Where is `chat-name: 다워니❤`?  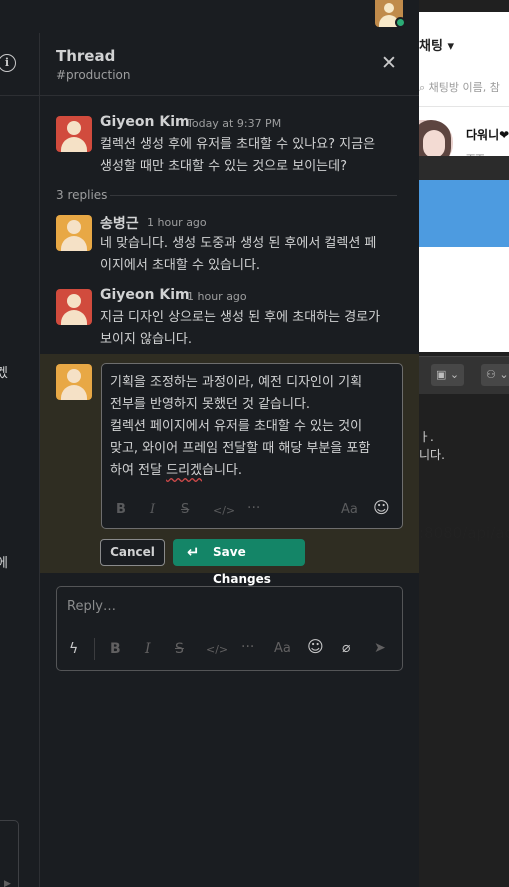
chat-name: 다워니❤ is located at coordinates (487, 134).